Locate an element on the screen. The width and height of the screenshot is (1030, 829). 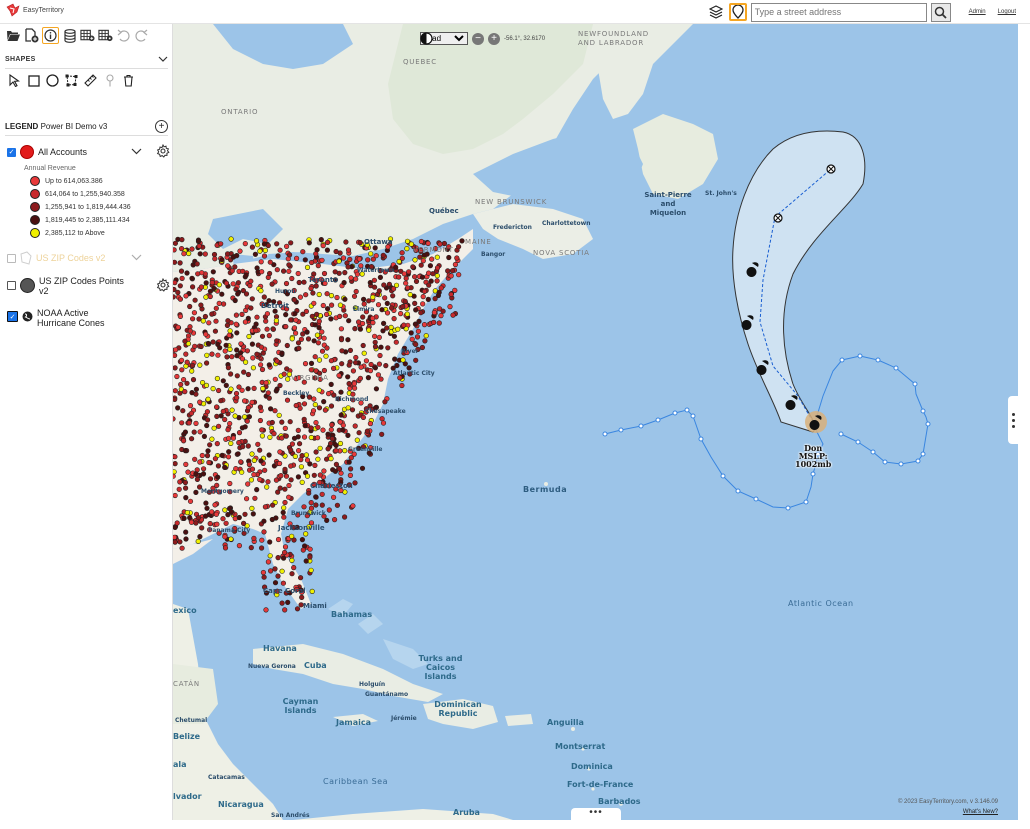
rectangle-icon is located at coordinates (33, 80).